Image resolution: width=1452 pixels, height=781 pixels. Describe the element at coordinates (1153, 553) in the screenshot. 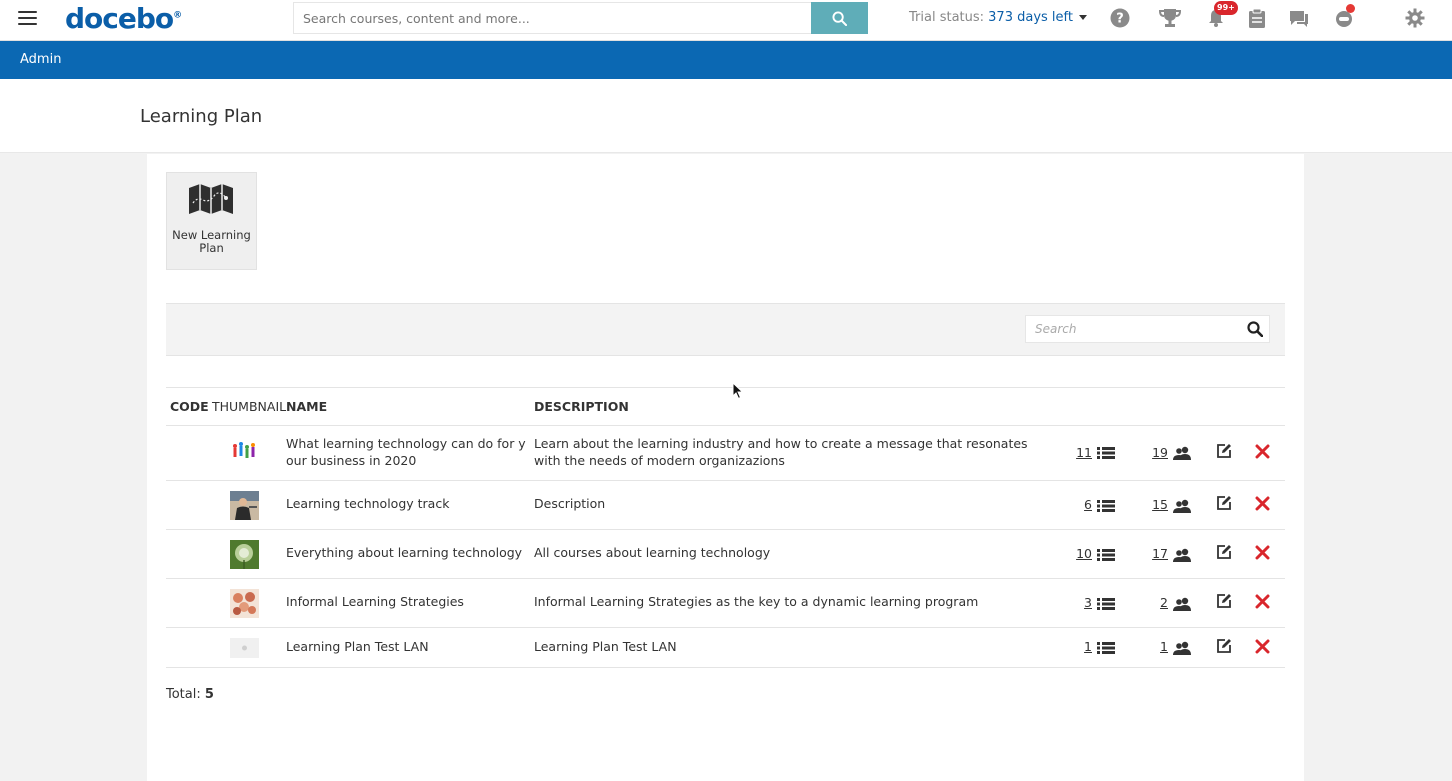

I see `users-count-link: 17` at that location.